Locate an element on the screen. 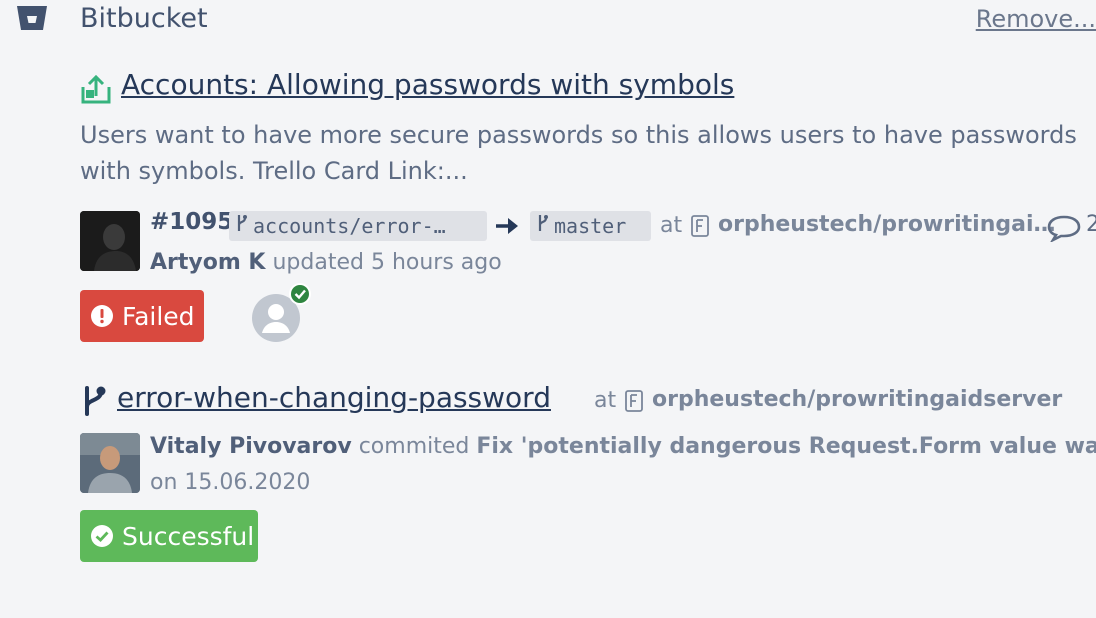 This screenshot has height=618, width=1096. pull-request-meta: Artyom K updated 5 hours ago is located at coordinates (326, 262).